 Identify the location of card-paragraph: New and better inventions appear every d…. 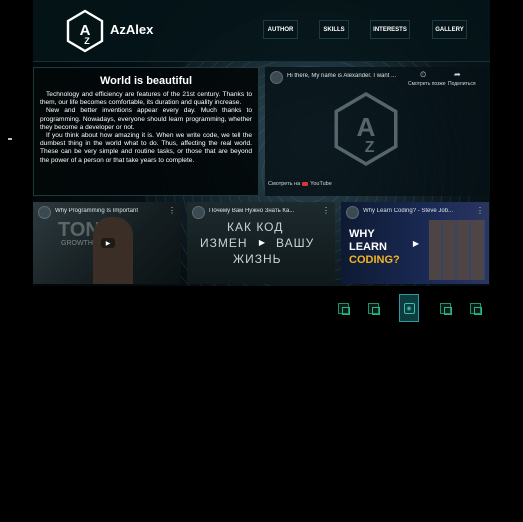
(146, 119).